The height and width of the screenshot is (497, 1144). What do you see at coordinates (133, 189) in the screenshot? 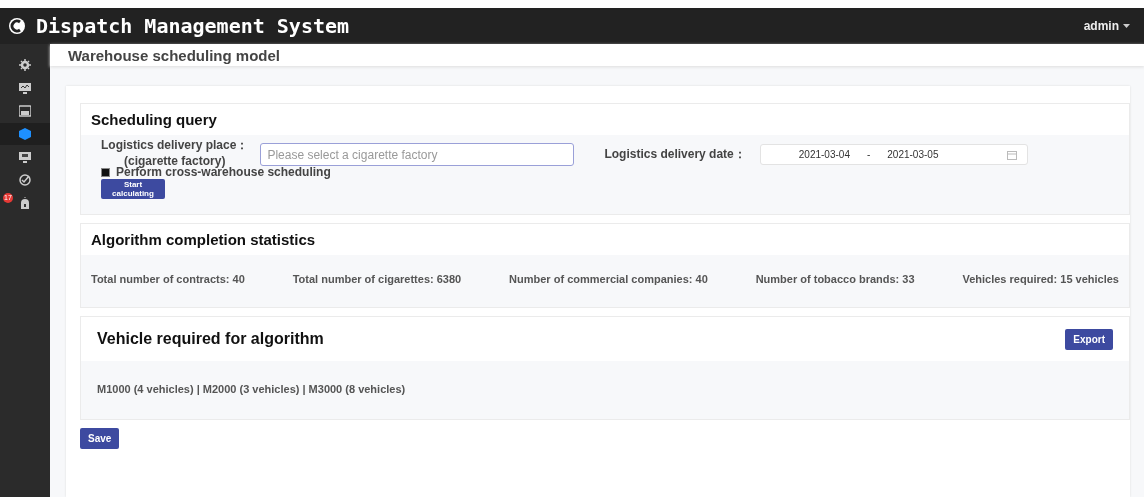
I see `start-calculating-button: Start calculating` at bounding box center [133, 189].